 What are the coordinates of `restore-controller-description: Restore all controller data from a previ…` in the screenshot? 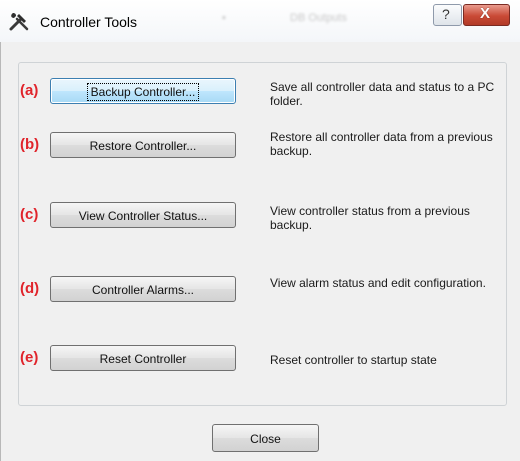 It's located at (381, 144).